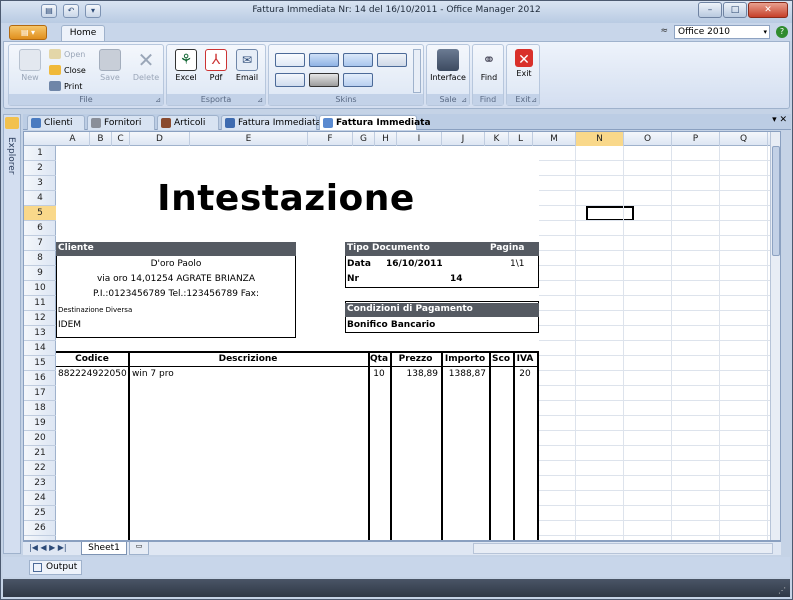 Image resolution: width=793 pixels, height=600 pixels. Describe the element at coordinates (40, 453) in the screenshot. I see `row-header-21: 21` at that location.